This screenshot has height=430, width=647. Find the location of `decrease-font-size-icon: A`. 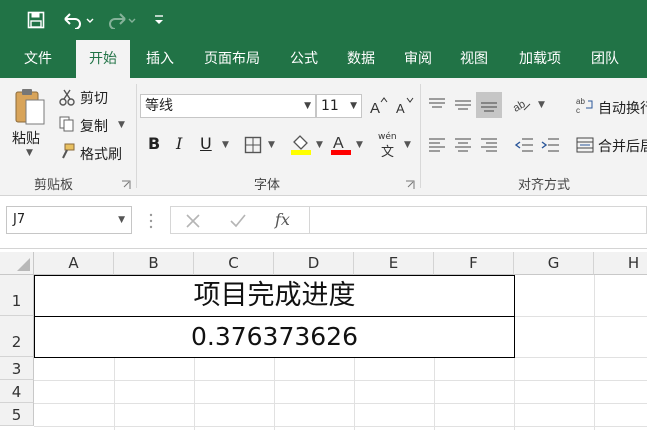

decrease-font-size-icon: A is located at coordinates (404, 106).